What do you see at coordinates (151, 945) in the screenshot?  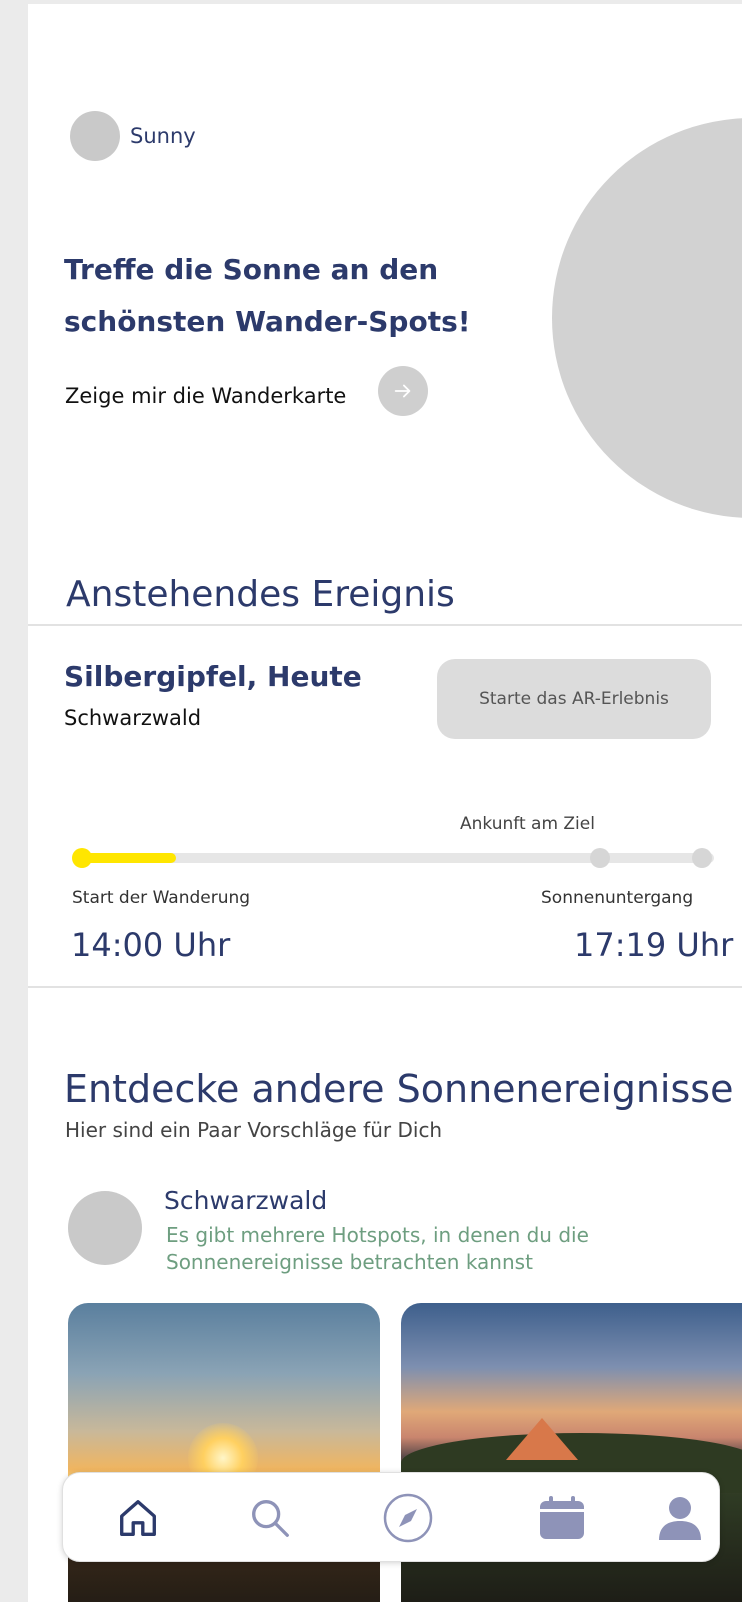 I see `start-time: 14:00 Uhr` at bounding box center [151, 945].